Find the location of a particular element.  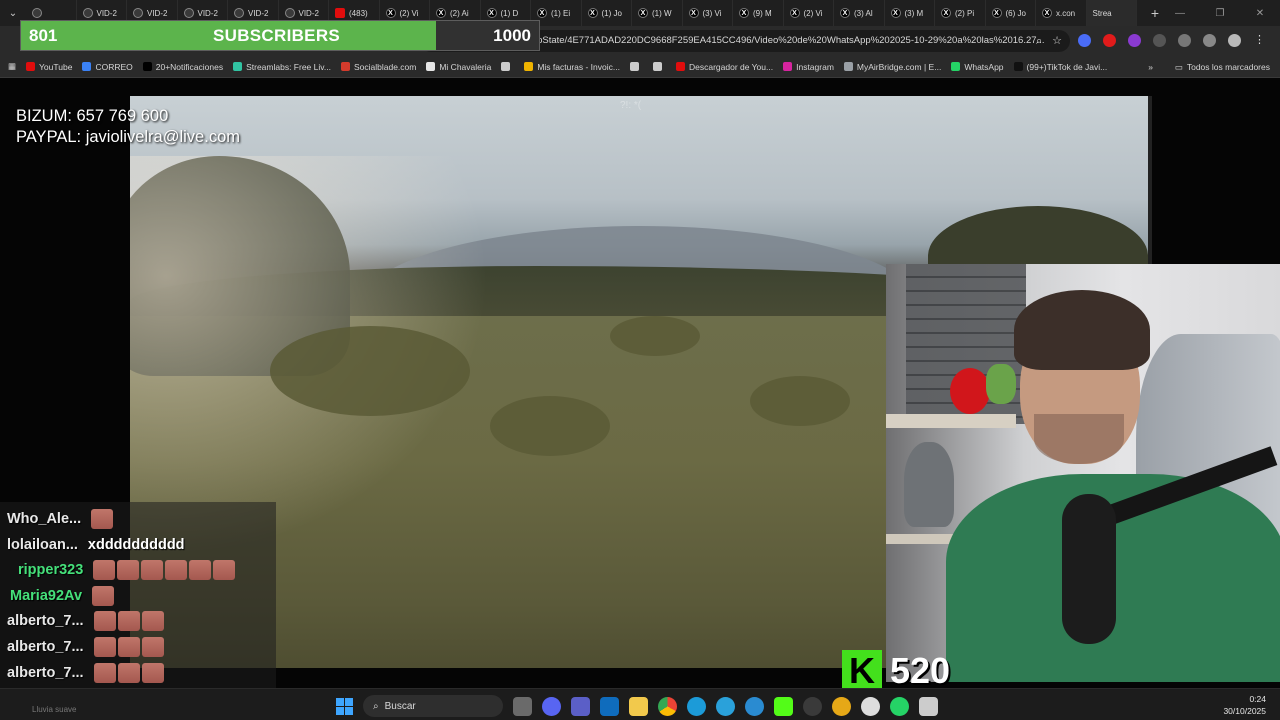

discord-icon is located at coordinates (551, 706).